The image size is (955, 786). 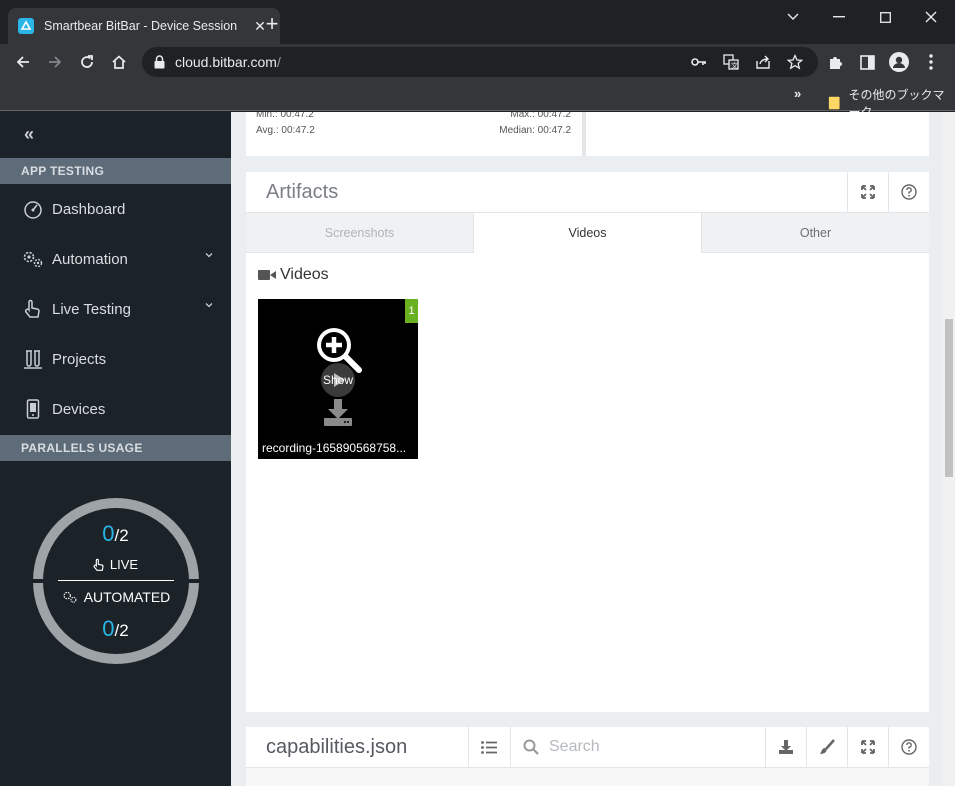 What do you see at coordinates (90, 259) in the screenshot?
I see `sidebar-item-label: Automation` at bounding box center [90, 259].